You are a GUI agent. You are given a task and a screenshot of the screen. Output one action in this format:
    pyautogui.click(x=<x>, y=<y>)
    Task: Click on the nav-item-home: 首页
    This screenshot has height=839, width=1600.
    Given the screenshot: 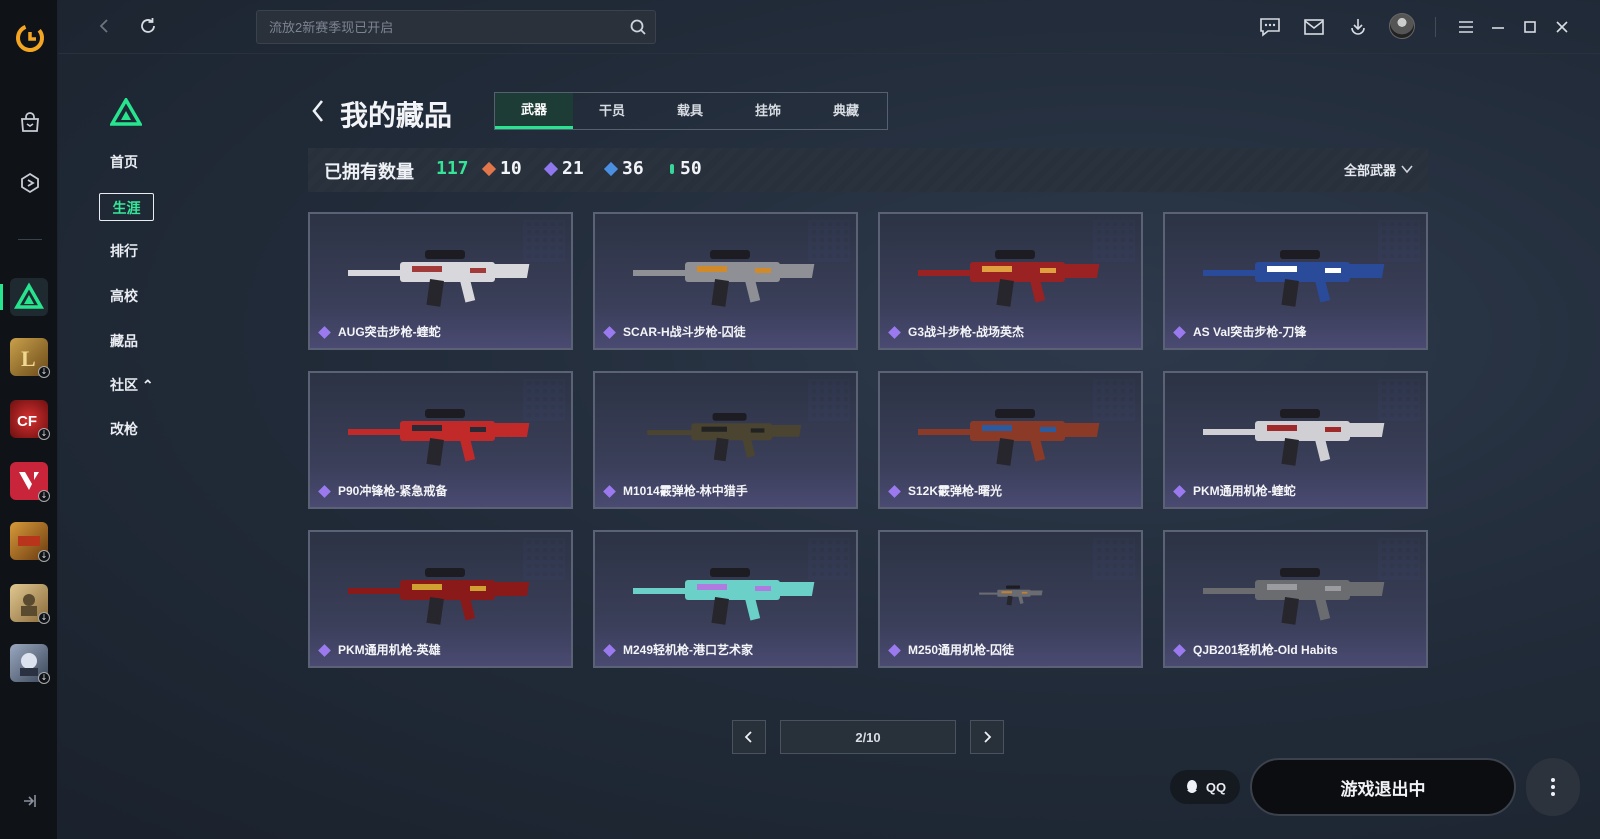 What is the action you would take?
    pyautogui.click(x=124, y=162)
    